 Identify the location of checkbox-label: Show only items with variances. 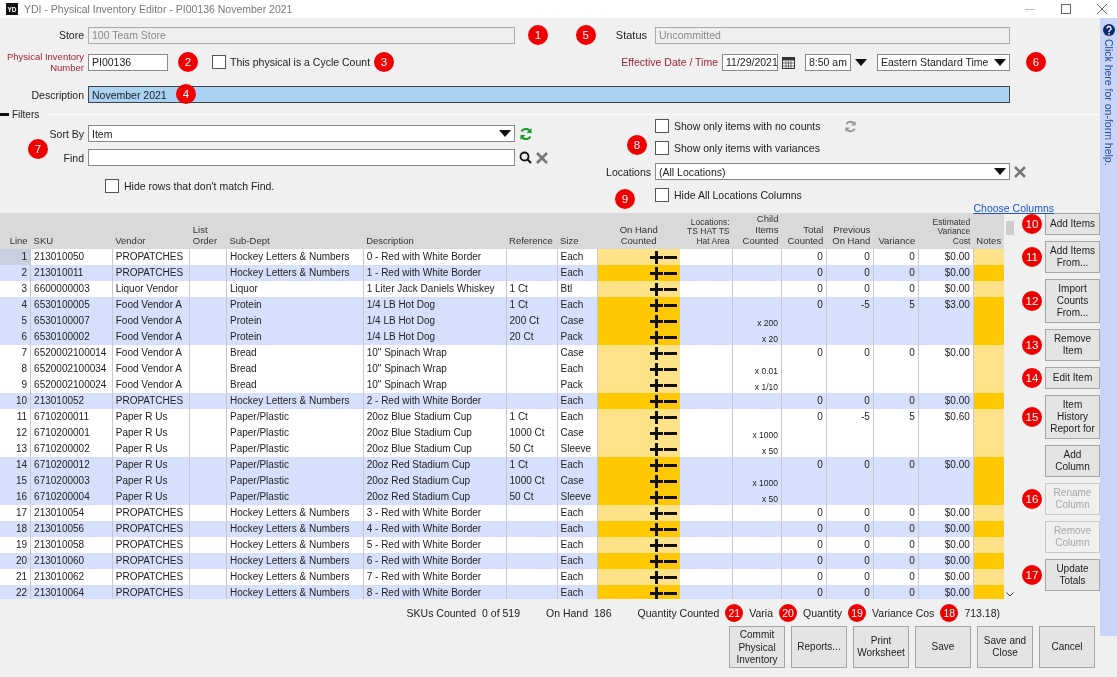
(747, 148).